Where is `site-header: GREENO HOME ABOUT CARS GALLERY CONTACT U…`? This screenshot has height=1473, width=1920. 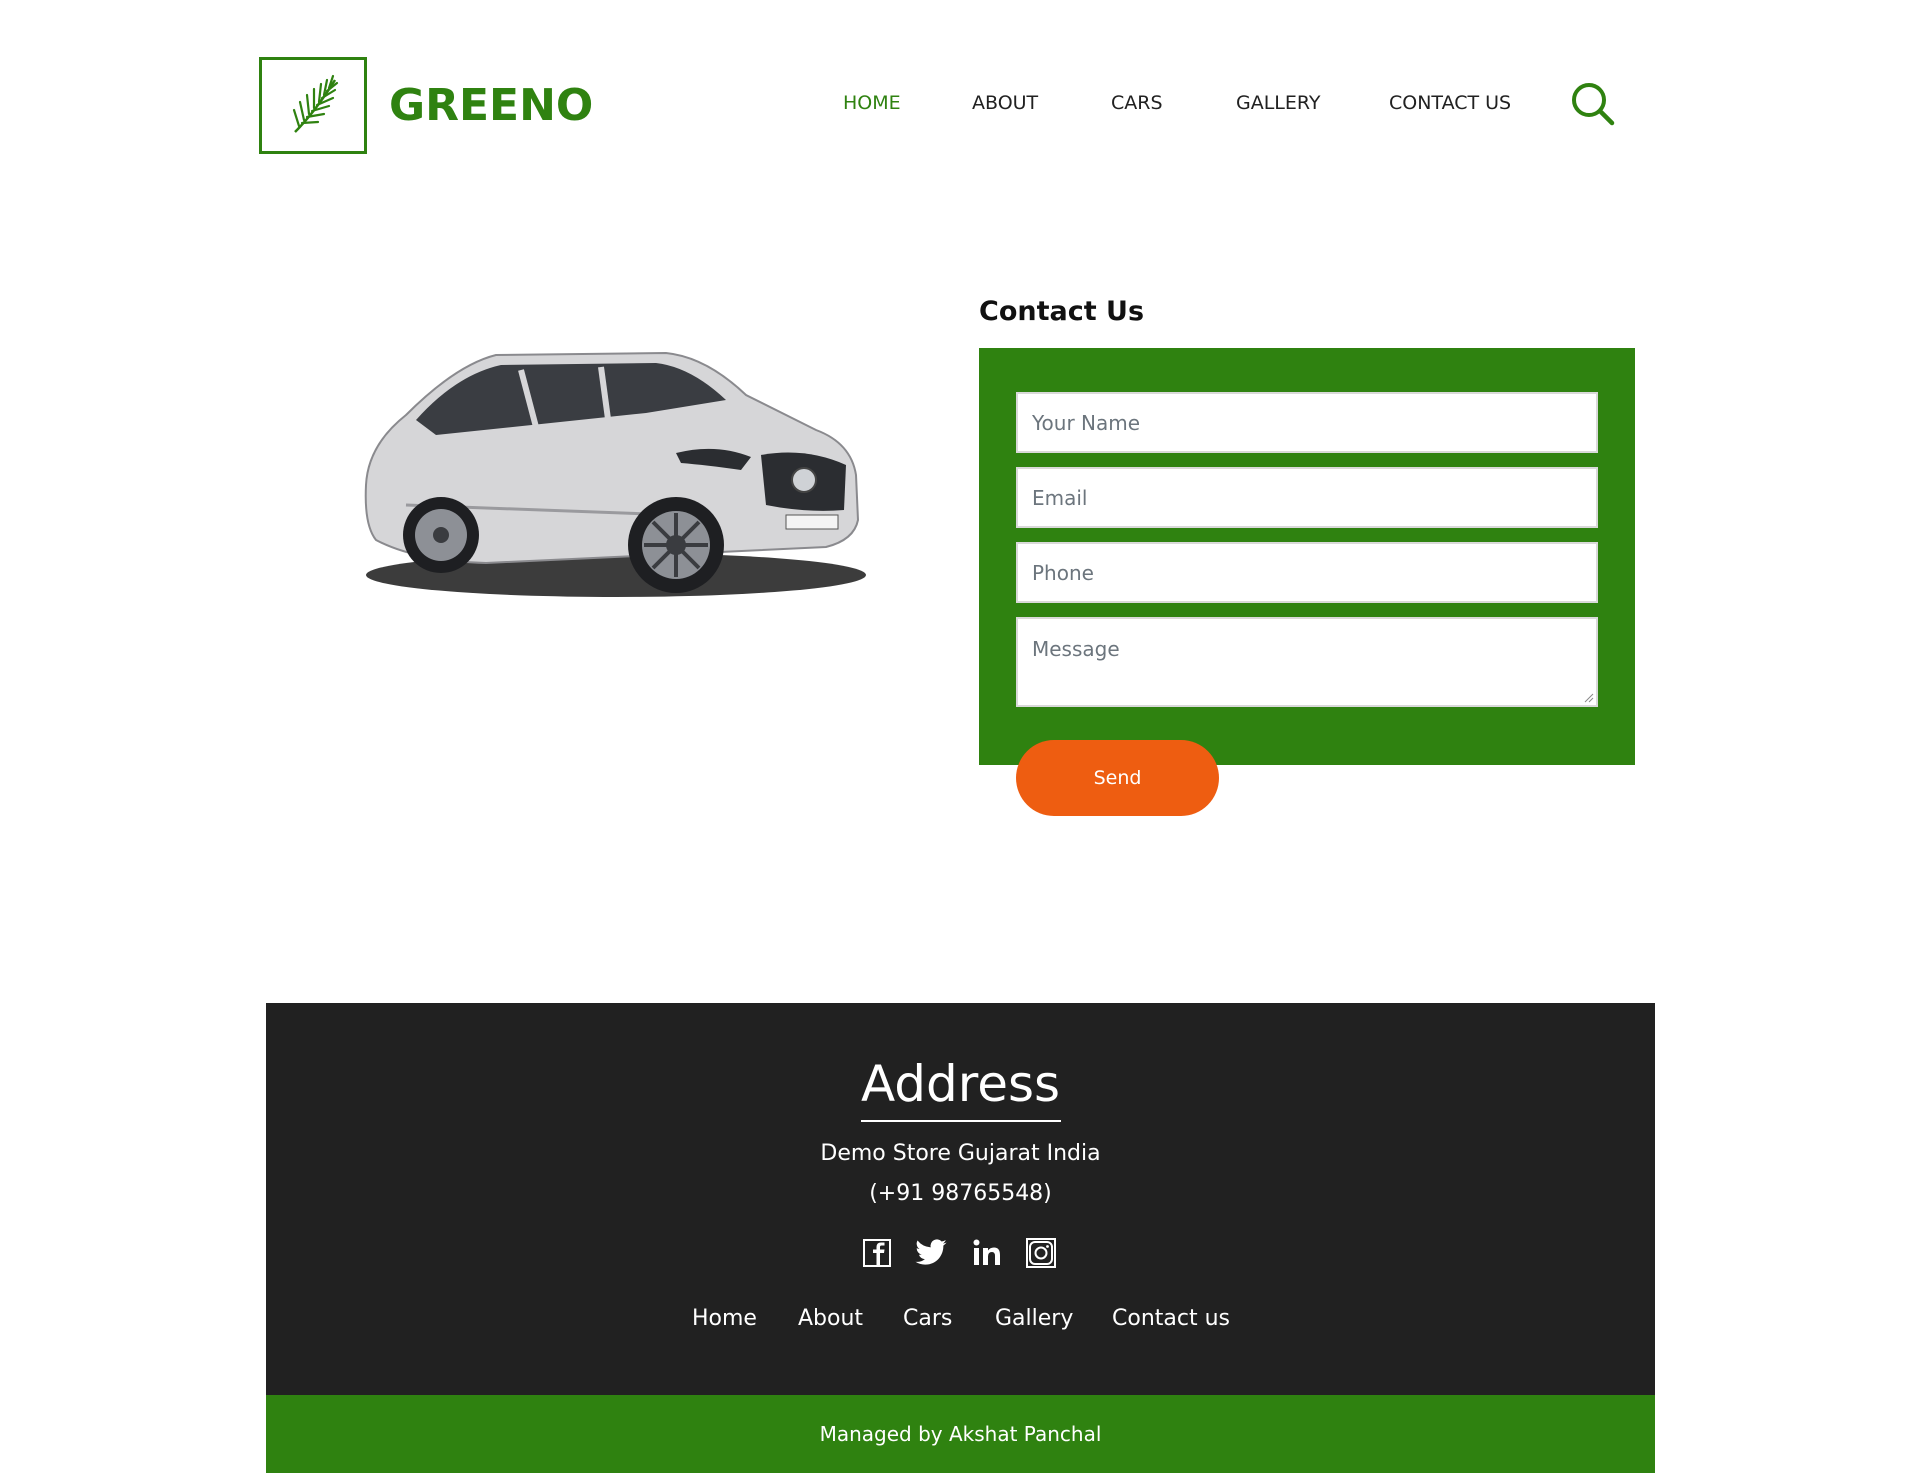 site-header: GREENO HOME ABOUT CARS GALLERY CONTACT U… is located at coordinates (960, 100).